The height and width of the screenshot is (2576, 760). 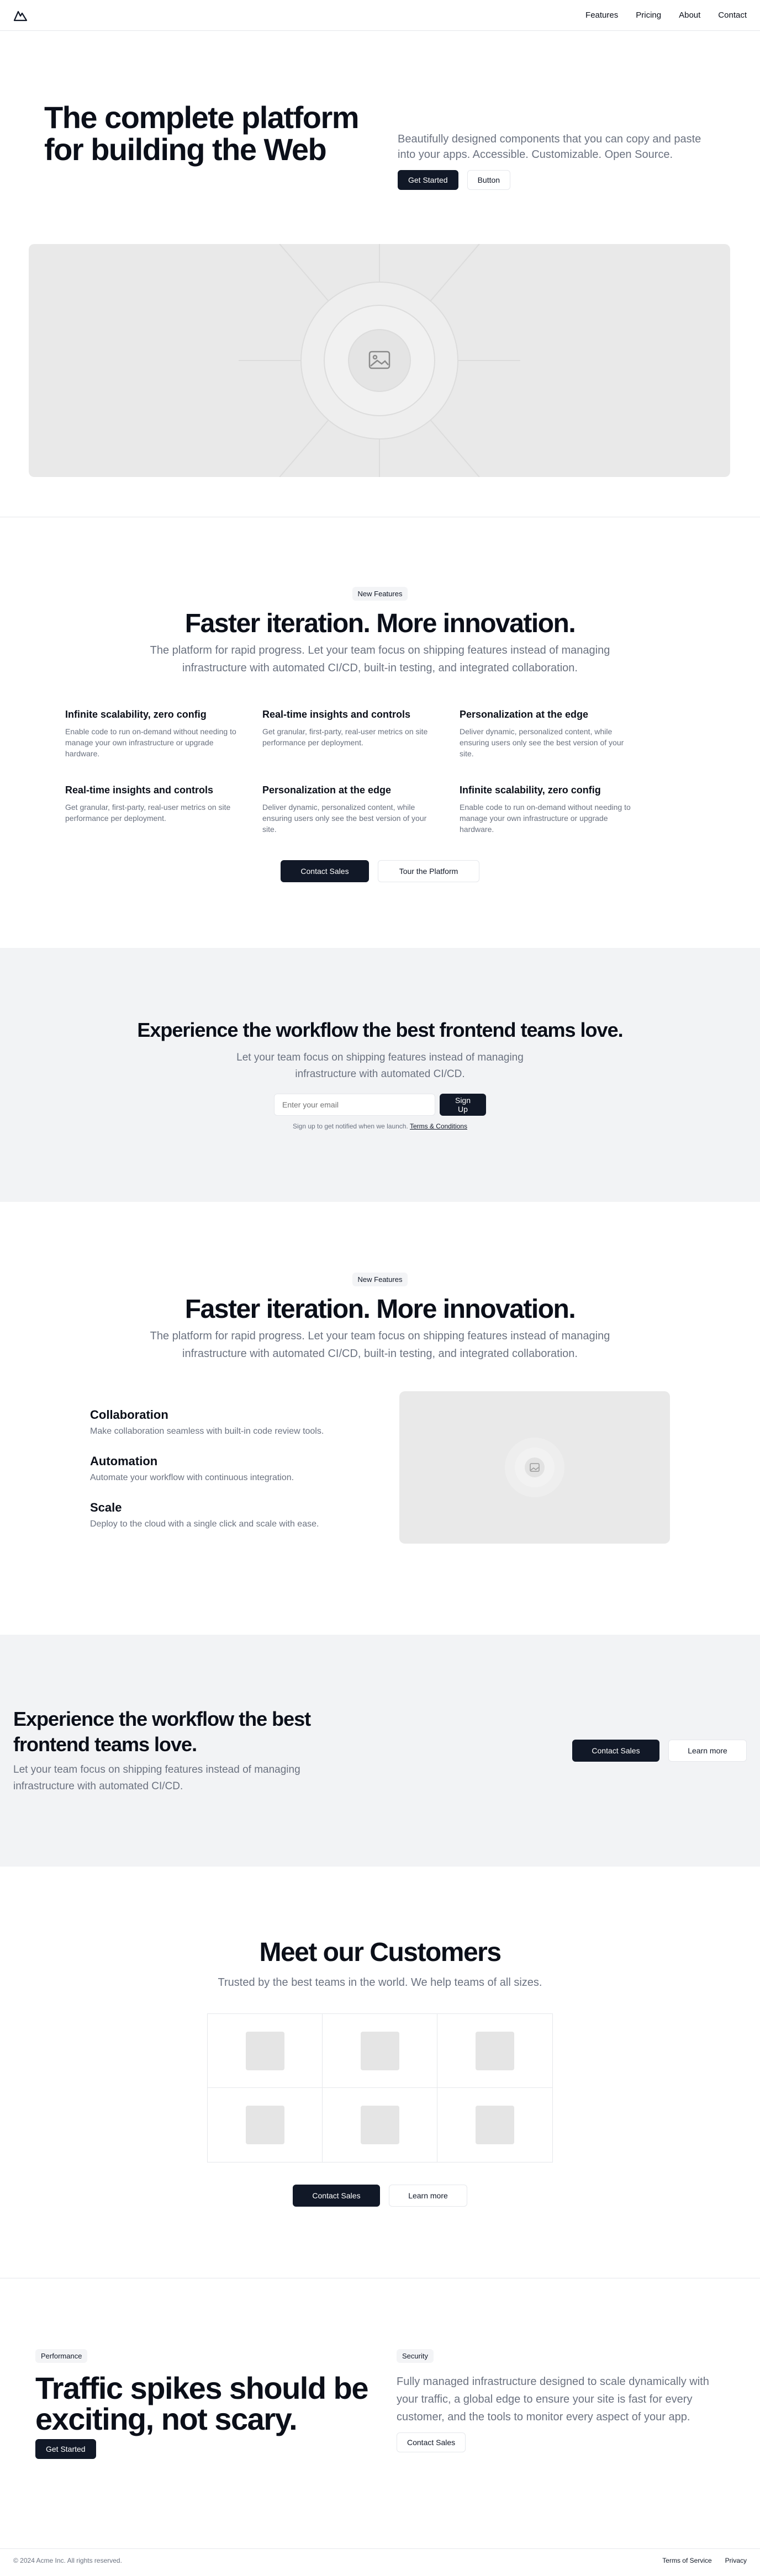 What do you see at coordinates (380, 1309) in the screenshot?
I see `features2-title: Faster iteration. More innovation.` at bounding box center [380, 1309].